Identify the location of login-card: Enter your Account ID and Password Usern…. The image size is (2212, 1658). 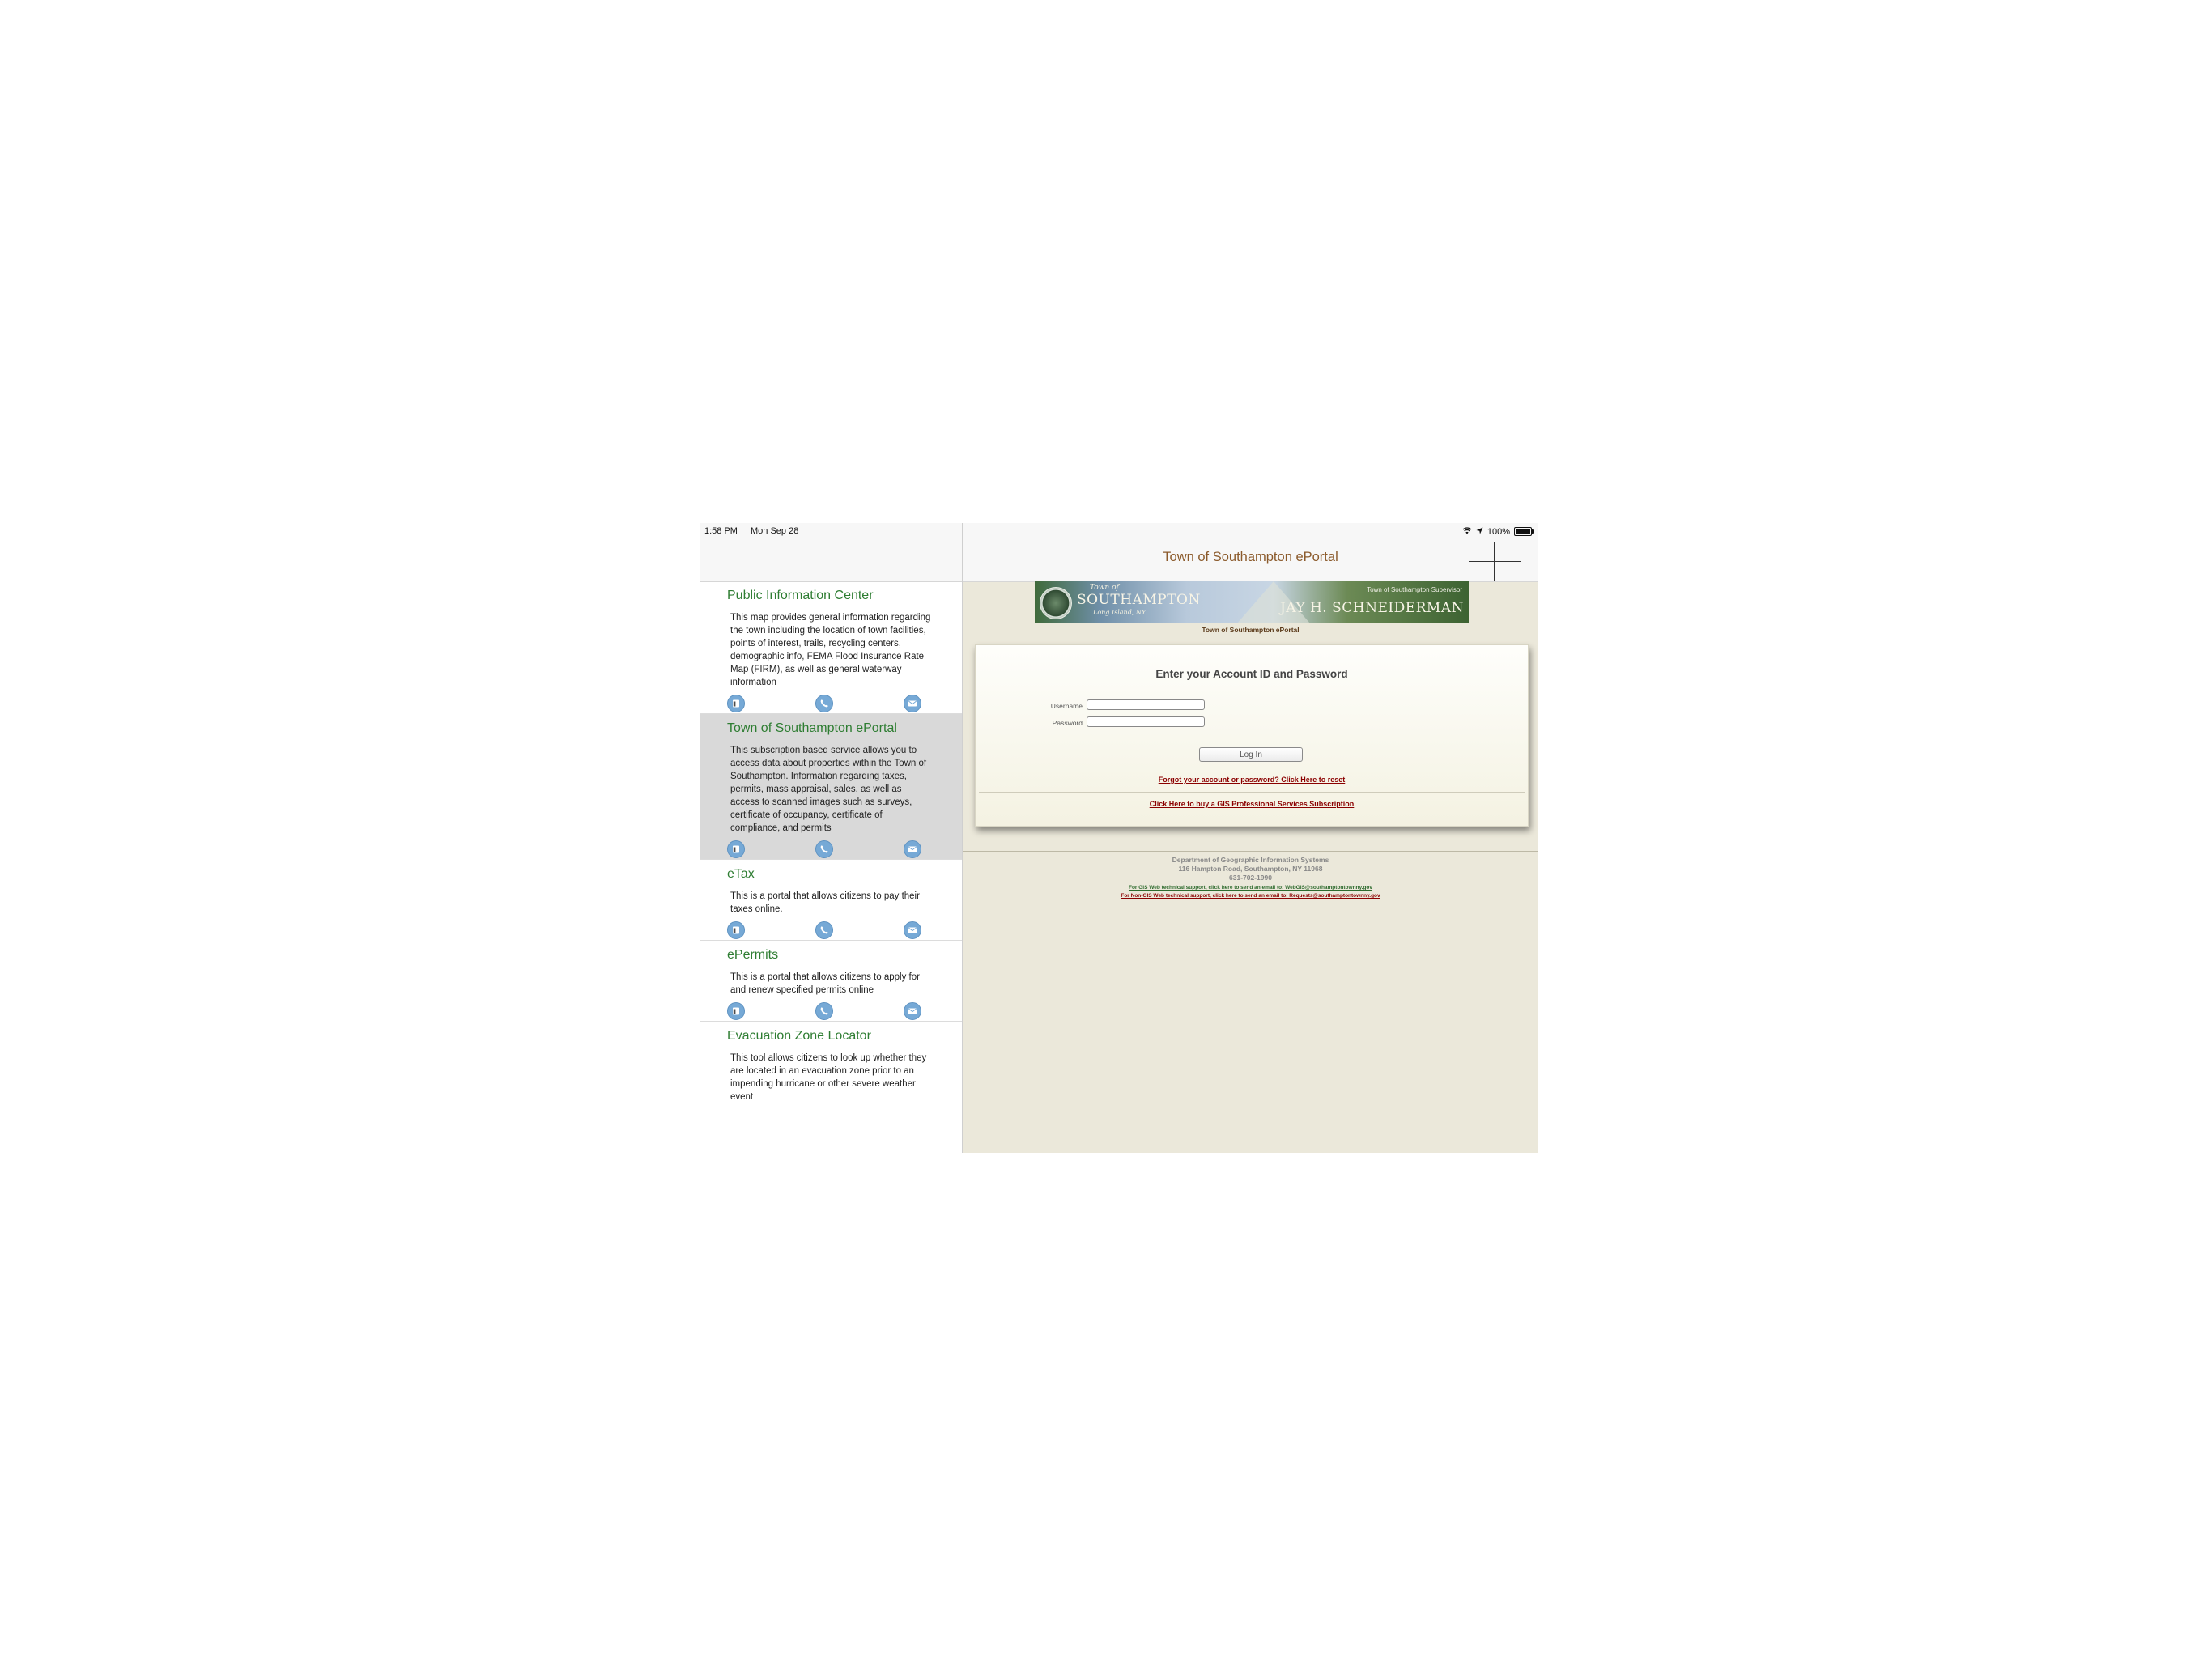
(1252, 735).